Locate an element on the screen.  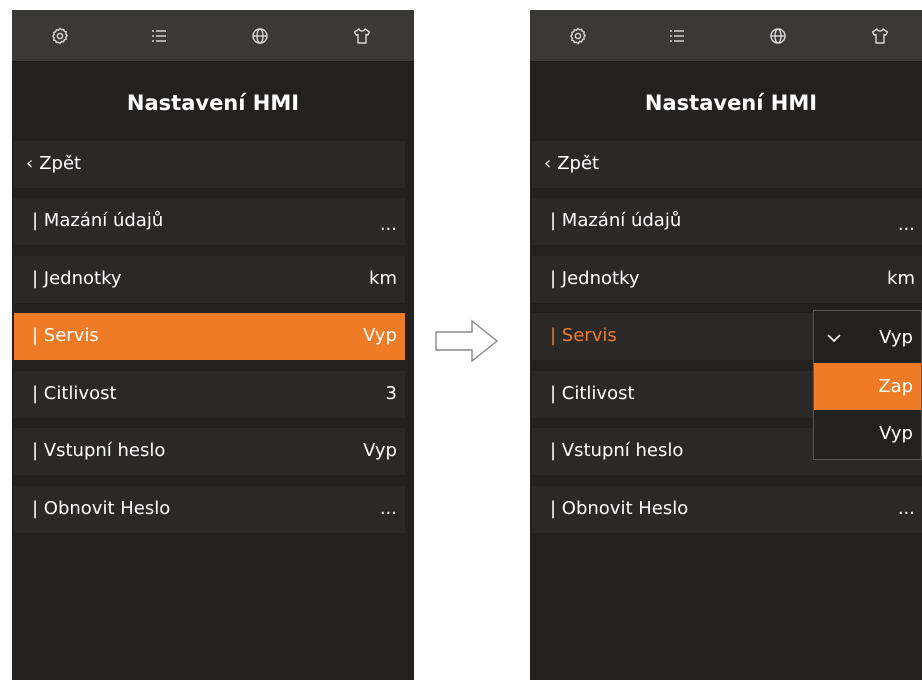
servis-dropdown: Vyp Zap Vyp is located at coordinates (867, 385).